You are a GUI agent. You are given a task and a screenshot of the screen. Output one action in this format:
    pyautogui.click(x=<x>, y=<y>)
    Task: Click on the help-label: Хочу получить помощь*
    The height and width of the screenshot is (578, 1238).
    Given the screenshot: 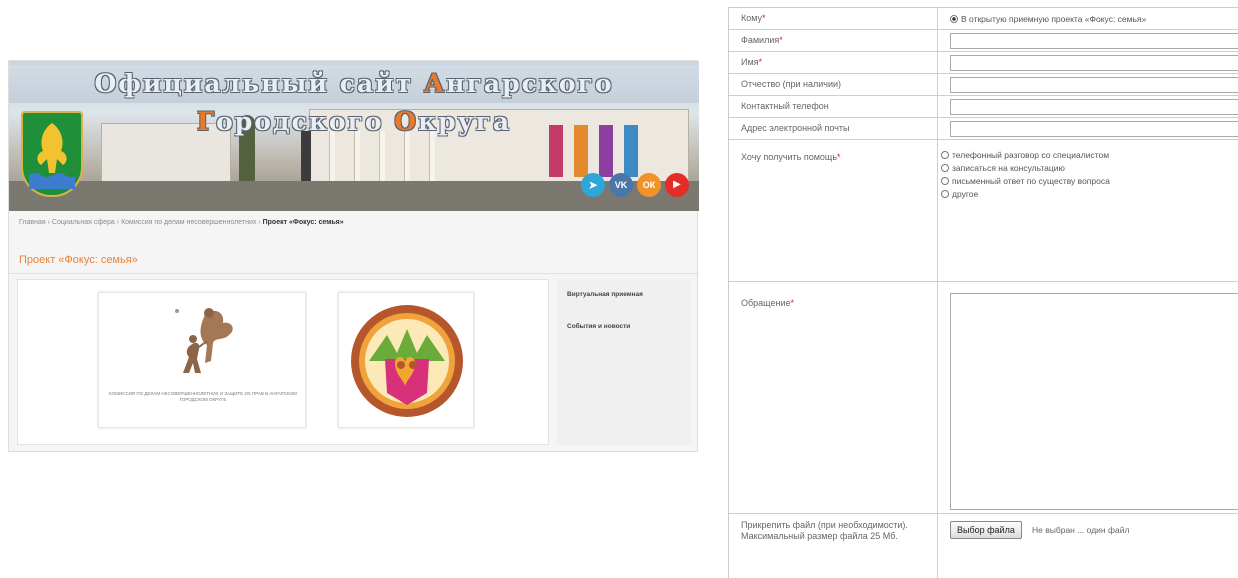 What is the action you would take?
    pyautogui.click(x=791, y=157)
    